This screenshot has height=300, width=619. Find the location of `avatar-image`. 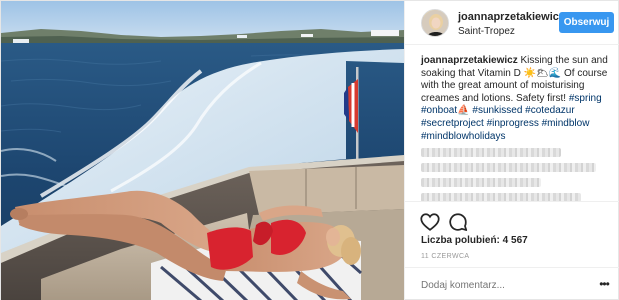

avatar-image is located at coordinates (435, 23).